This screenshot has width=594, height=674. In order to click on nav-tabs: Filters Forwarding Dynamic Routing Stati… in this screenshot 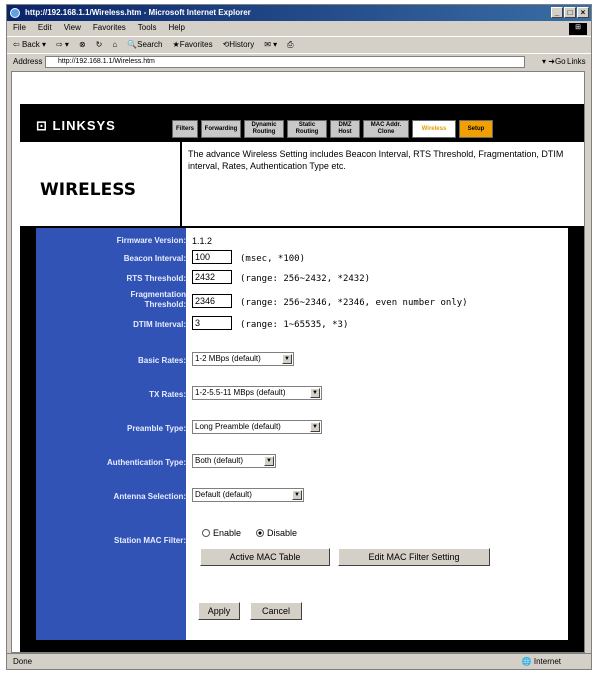, I will do `click(332, 129)`.